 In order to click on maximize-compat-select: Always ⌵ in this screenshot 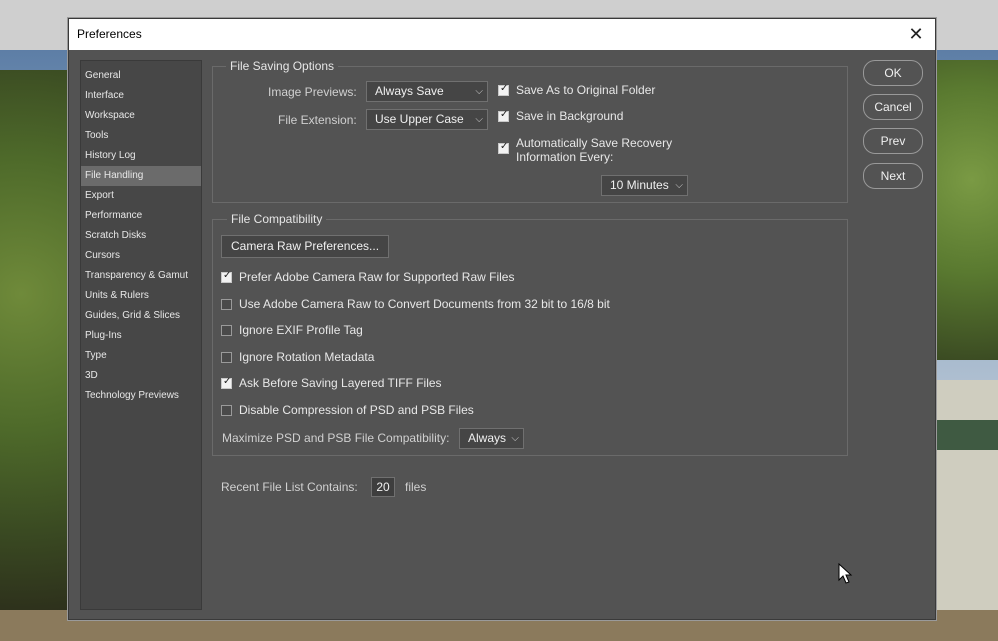, I will do `click(491, 438)`.